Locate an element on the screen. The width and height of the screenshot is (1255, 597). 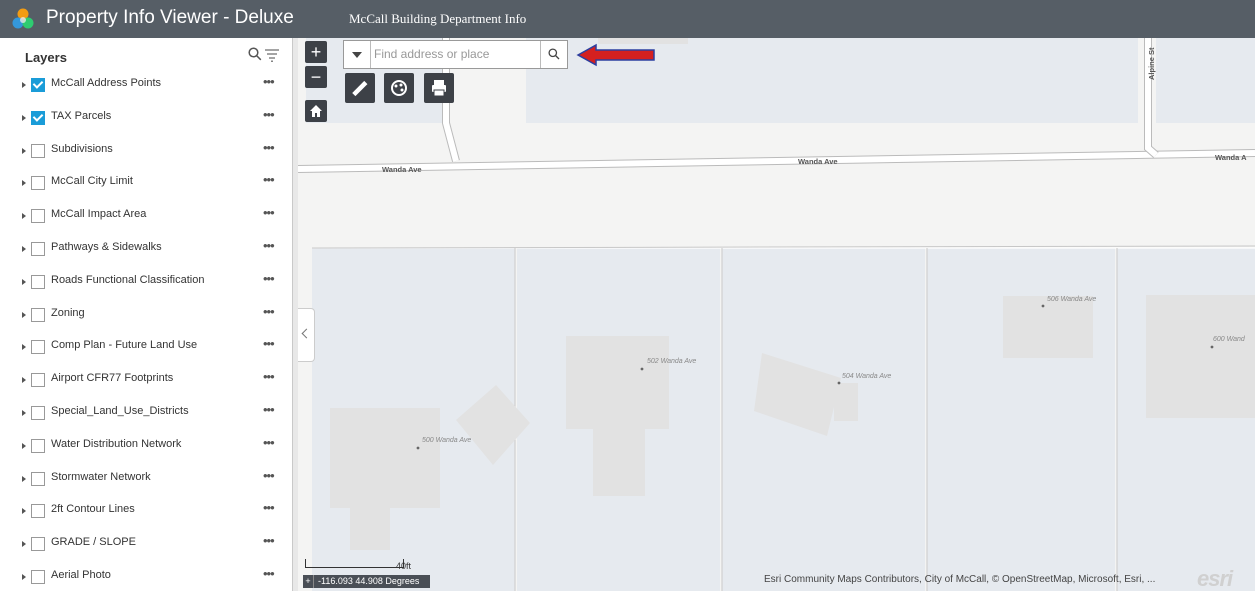
layer-label: Zoning is located at coordinates (68, 312).